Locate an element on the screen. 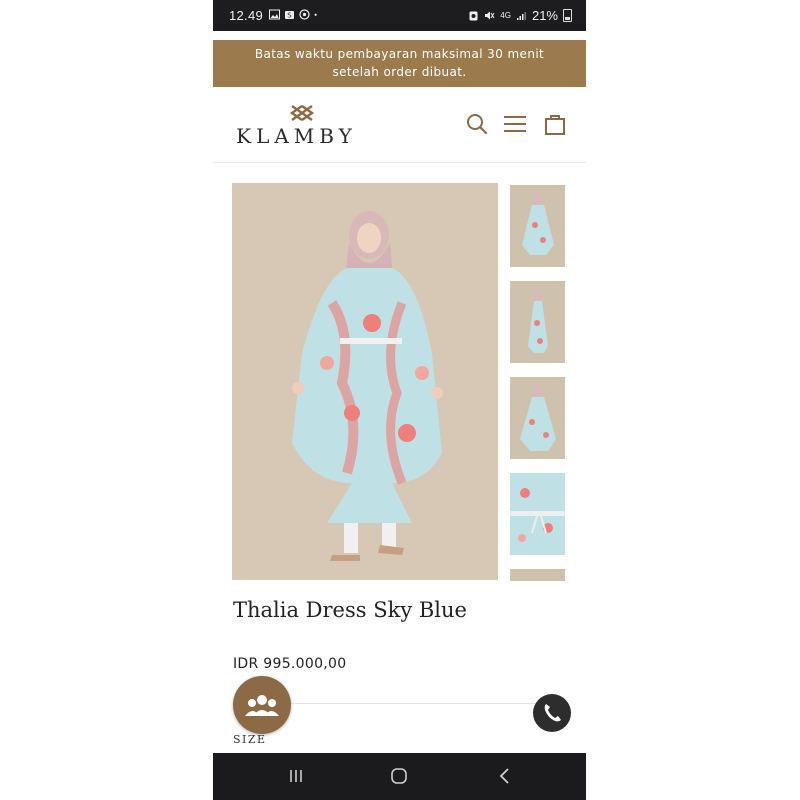 This screenshot has height=800, width=800. network-label: 4G is located at coordinates (505, 15).